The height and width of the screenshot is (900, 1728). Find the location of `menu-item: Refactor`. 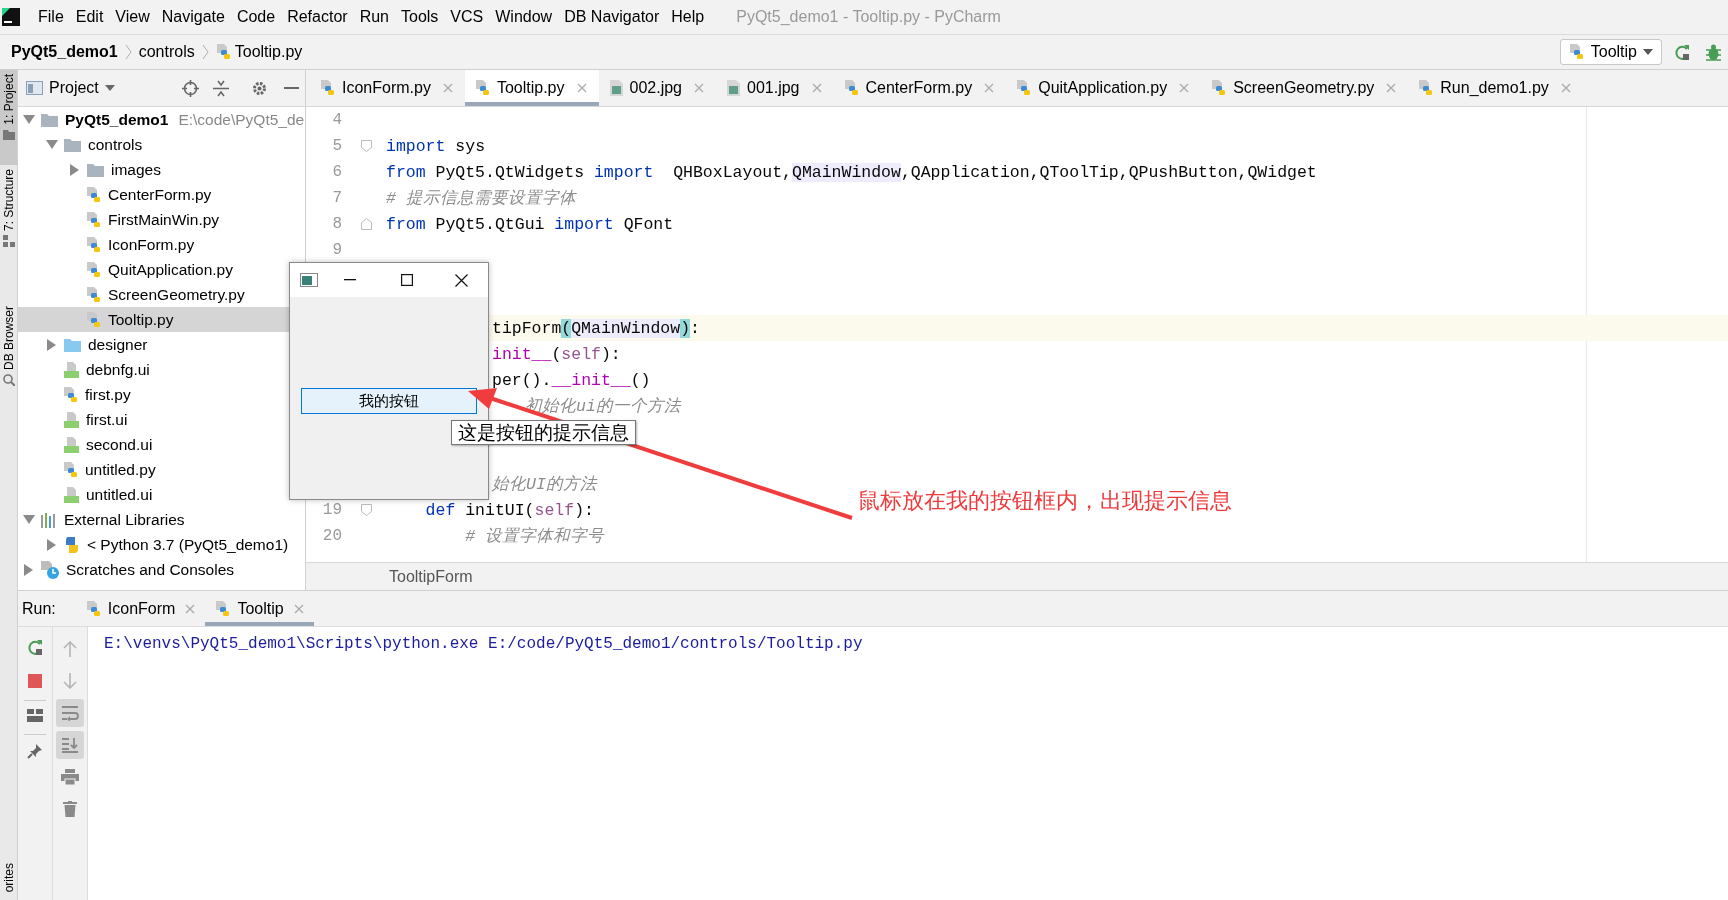

menu-item: Refactor is located at coordinates (317, 17).